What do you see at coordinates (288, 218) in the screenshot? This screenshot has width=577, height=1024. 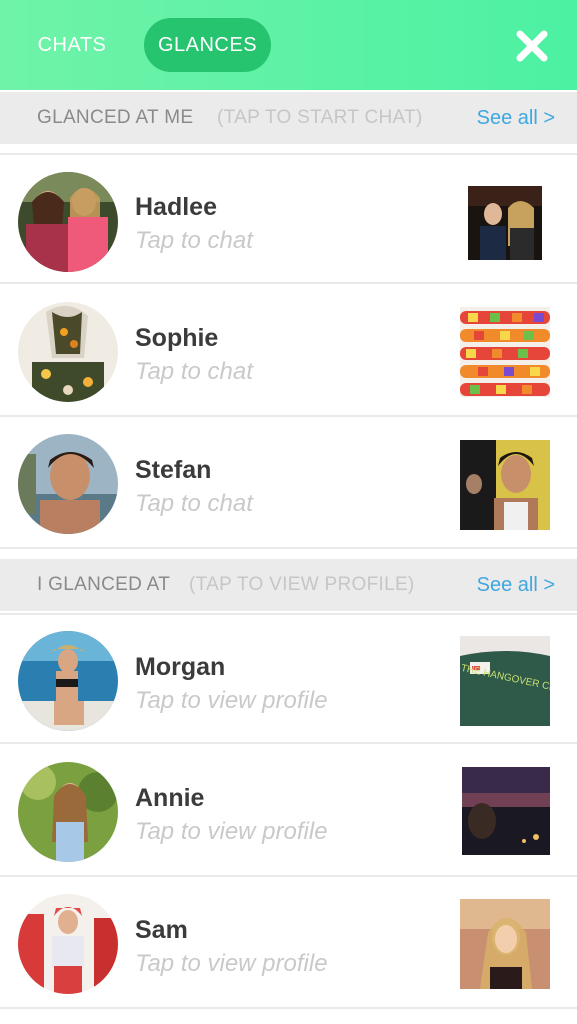 I see `list-item: Hadlee Tap to chat` at bounding box center [288, 218].